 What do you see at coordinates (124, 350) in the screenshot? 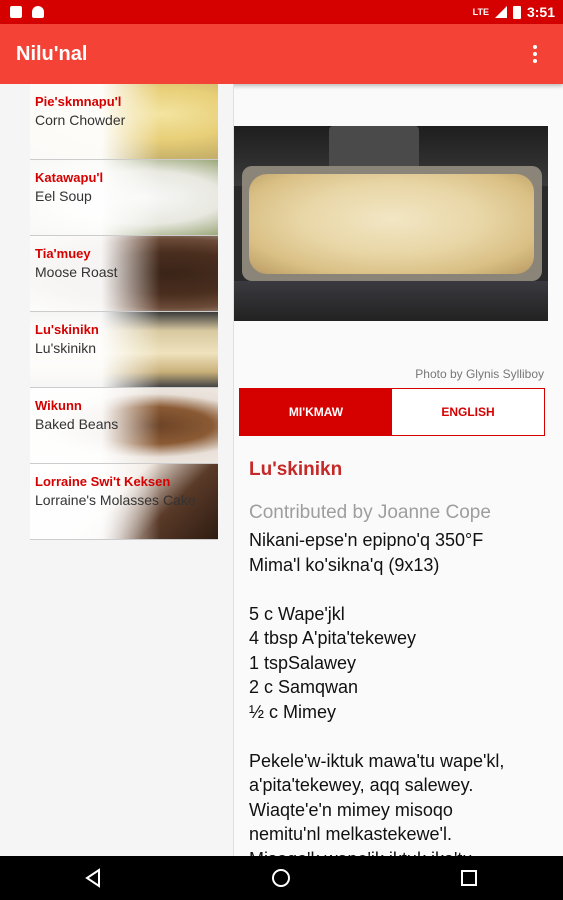
I see `recipe-item-luskinikn: Lu'skinikn Lu'skinikn` at bounding box center [124, 350].